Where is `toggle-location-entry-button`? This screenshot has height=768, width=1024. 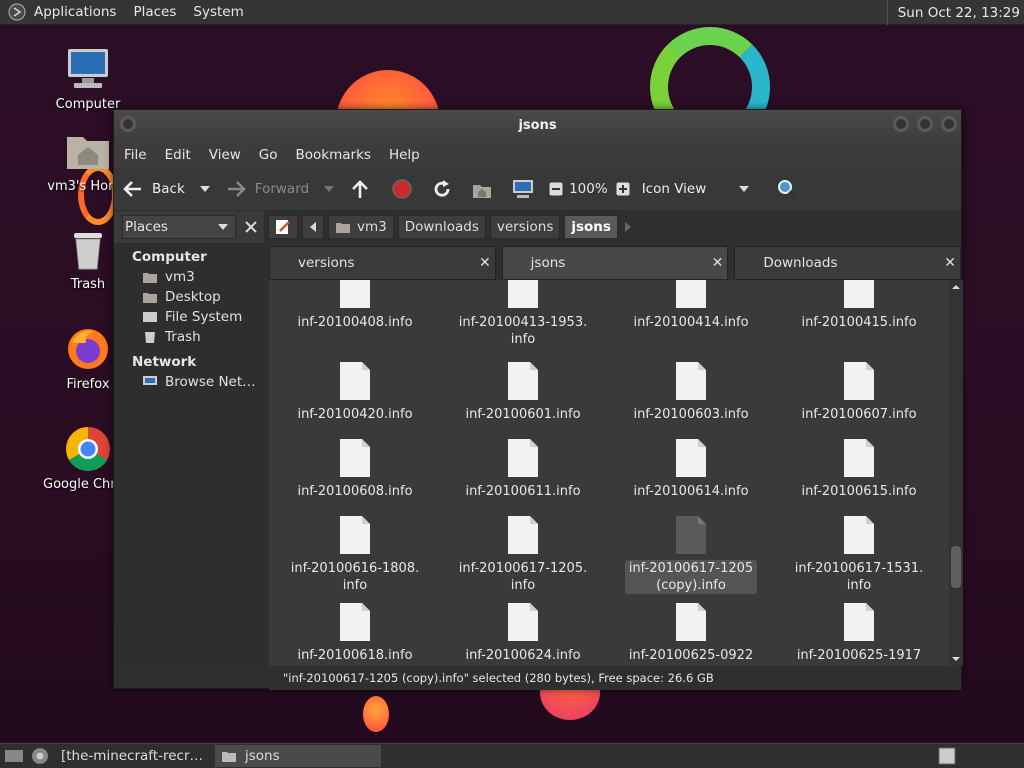
toggle-location-entry-button is located at coordinates (283, 227).